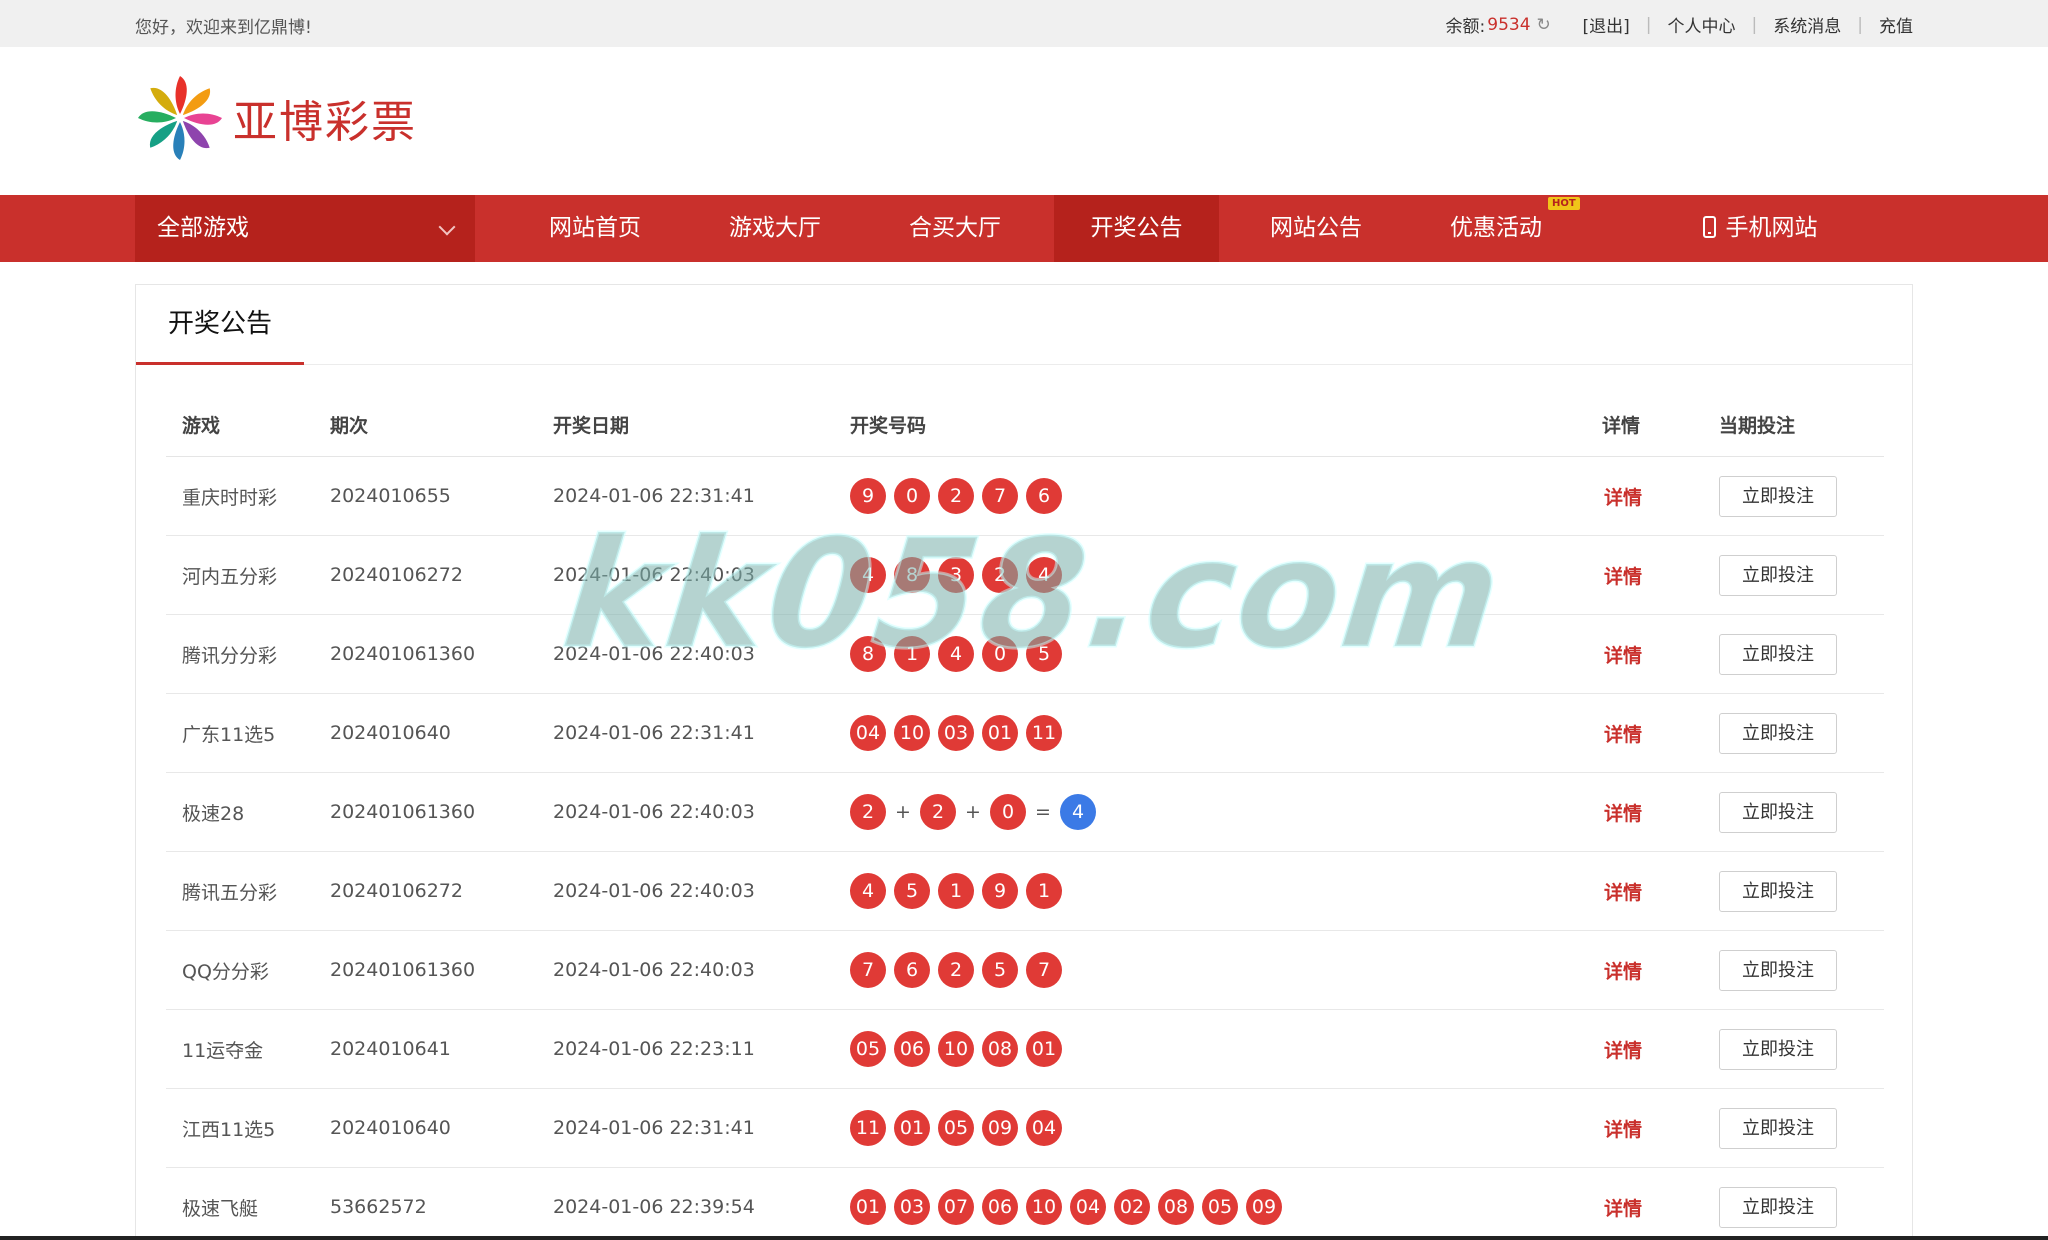 This screenshot has height=1240, width=2048. What do you see at coordinates (378, 1207) in the screenshot?
I see `issue-number: 53662572` at bounding box center [378, 1207].